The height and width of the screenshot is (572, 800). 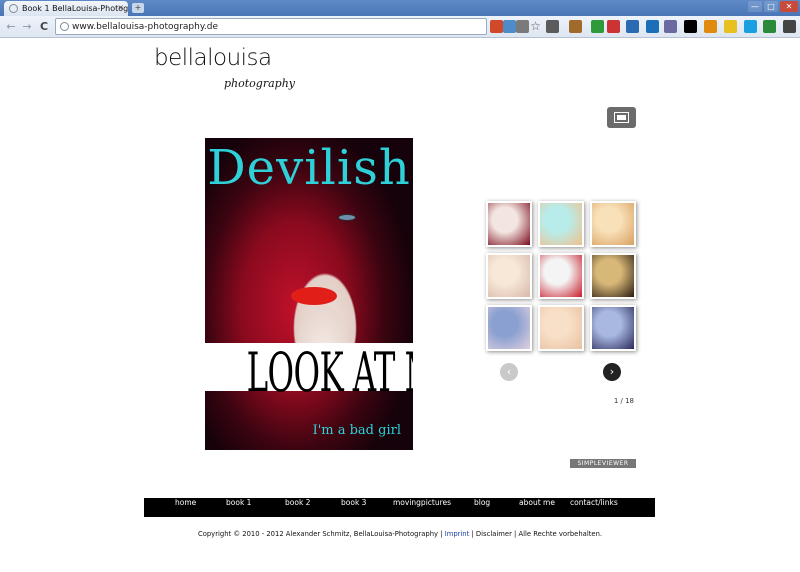 I want to click on ext-clip-icon, so click(x=613, y=26).